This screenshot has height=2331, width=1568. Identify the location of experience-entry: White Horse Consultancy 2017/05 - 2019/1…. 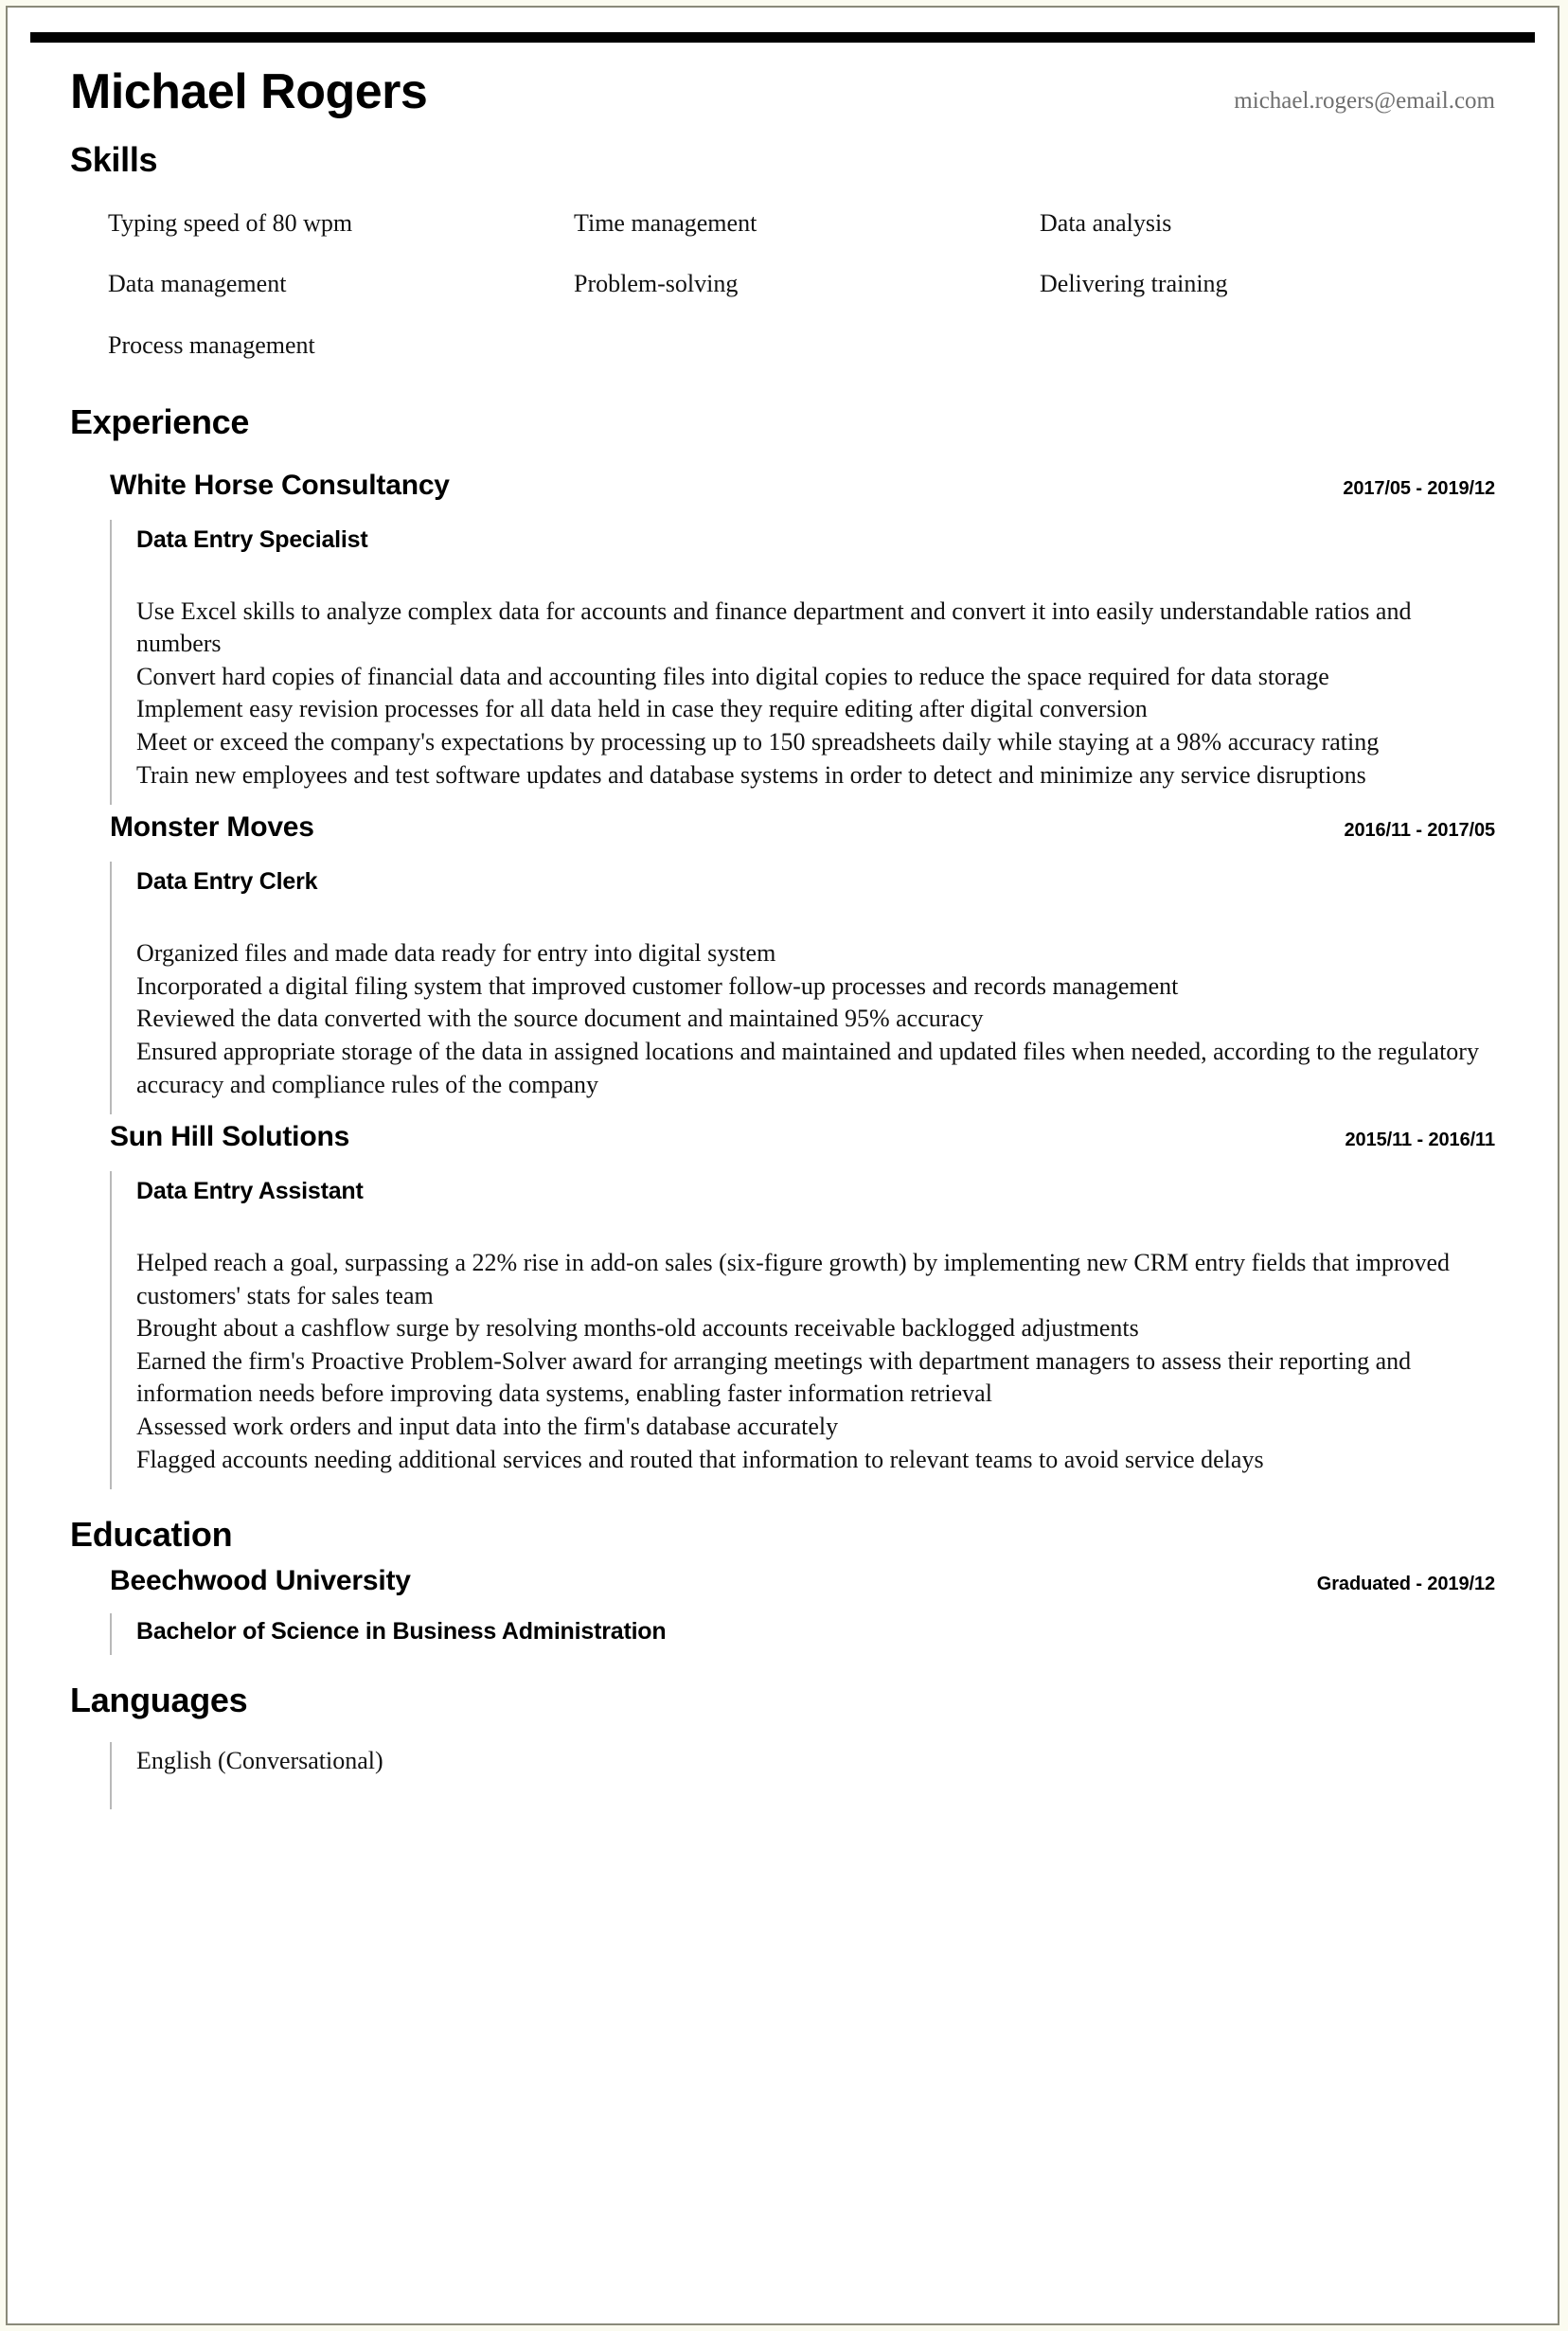
(782, 637).